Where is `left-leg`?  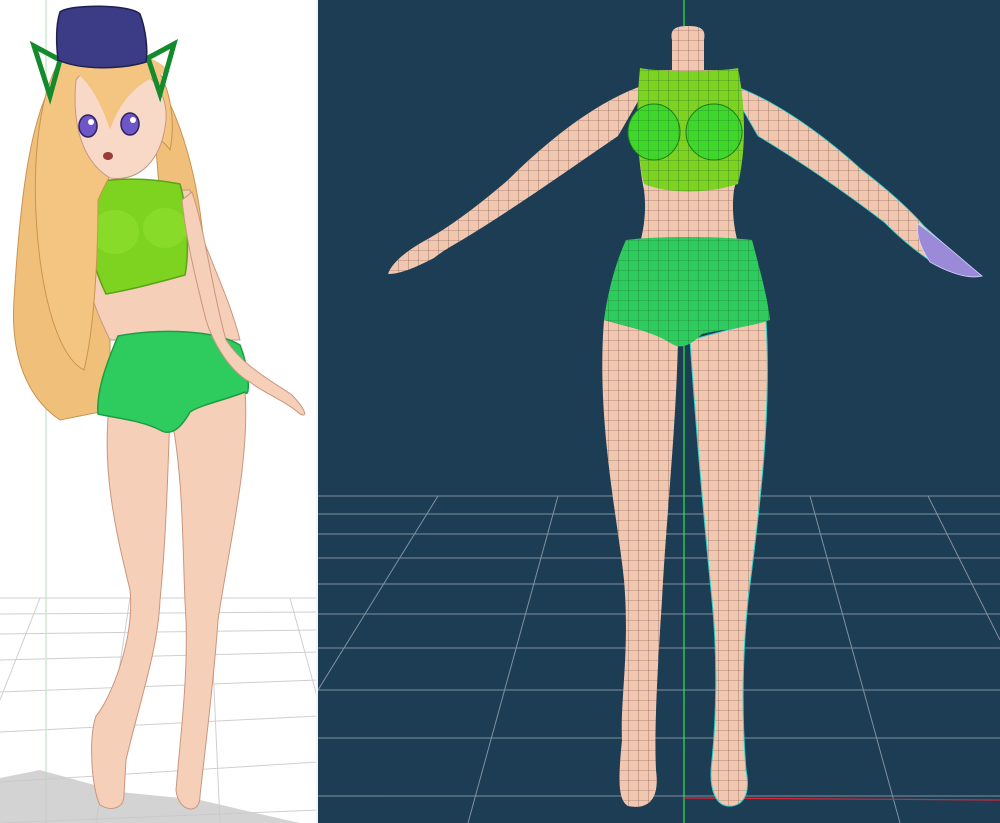
left-leg is located at coordinates (131, 604).